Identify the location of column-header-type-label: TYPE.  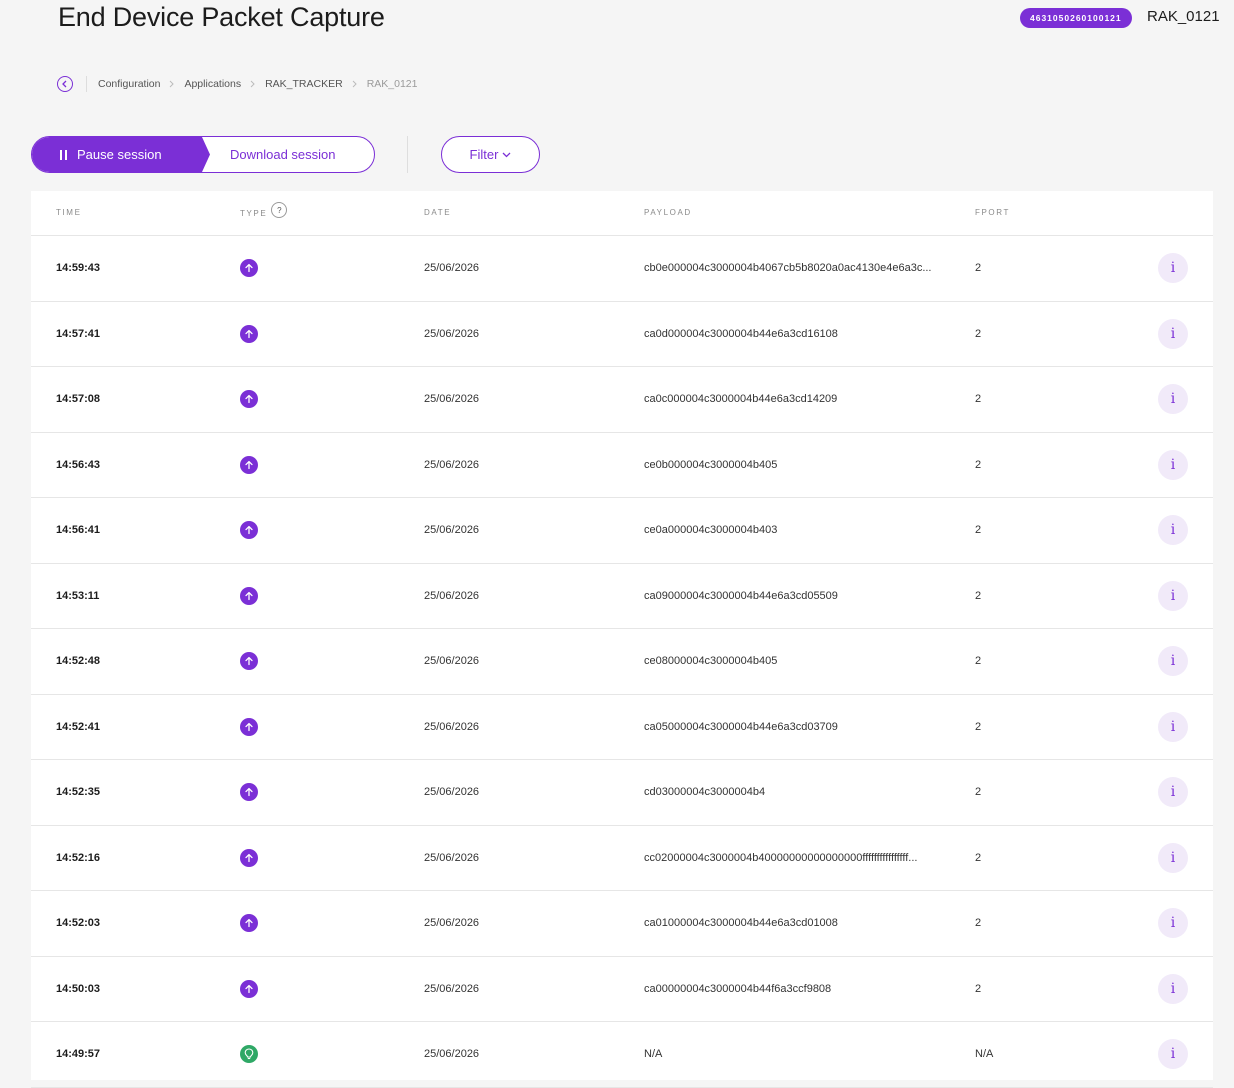
(254, 214).